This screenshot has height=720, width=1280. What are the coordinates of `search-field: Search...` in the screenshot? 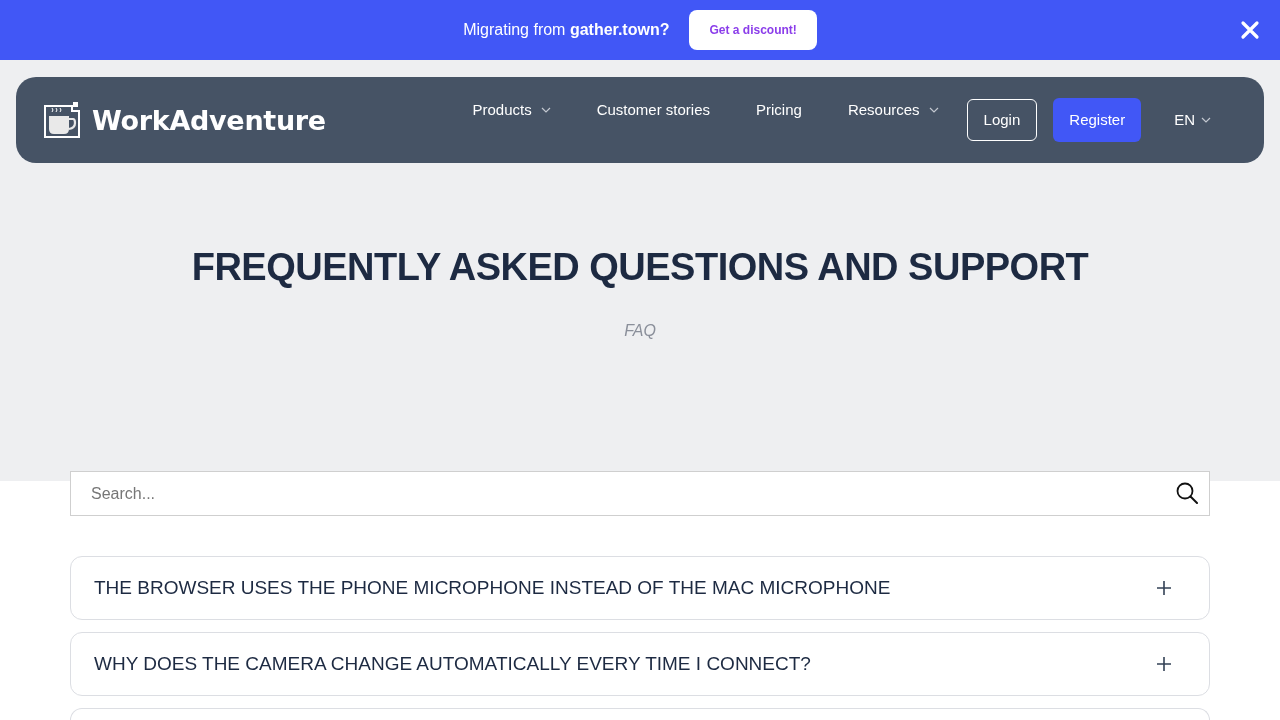 It's located at (640, 493).